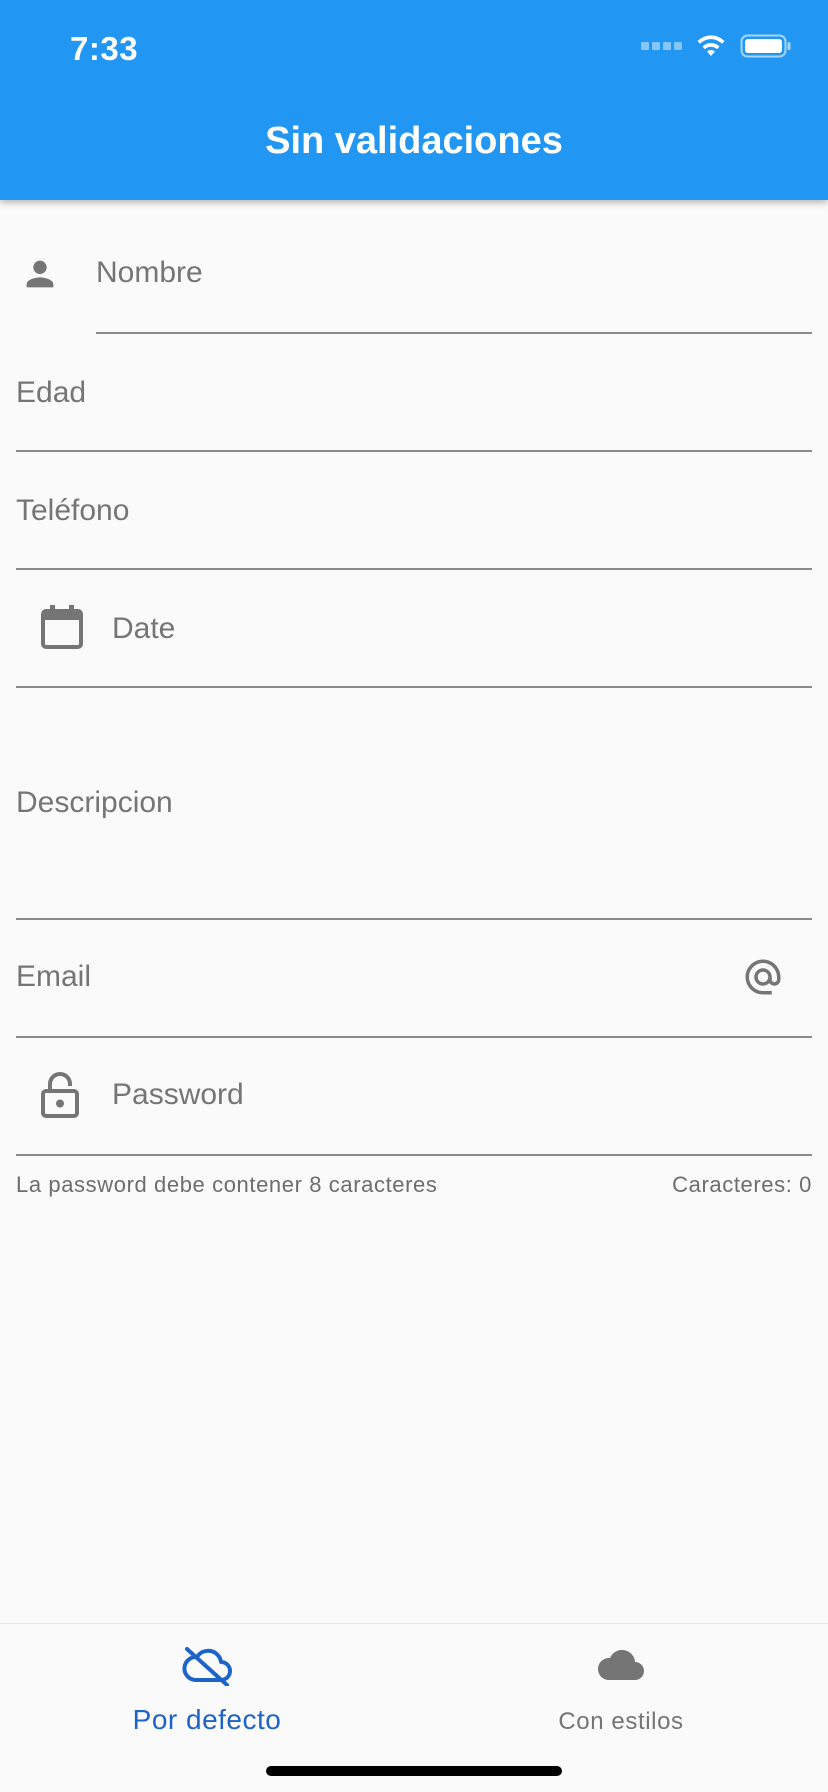  Describe the element at coordinates (73, 510) in the screenshot. I see `telefono-label: Teléfono` at that location.